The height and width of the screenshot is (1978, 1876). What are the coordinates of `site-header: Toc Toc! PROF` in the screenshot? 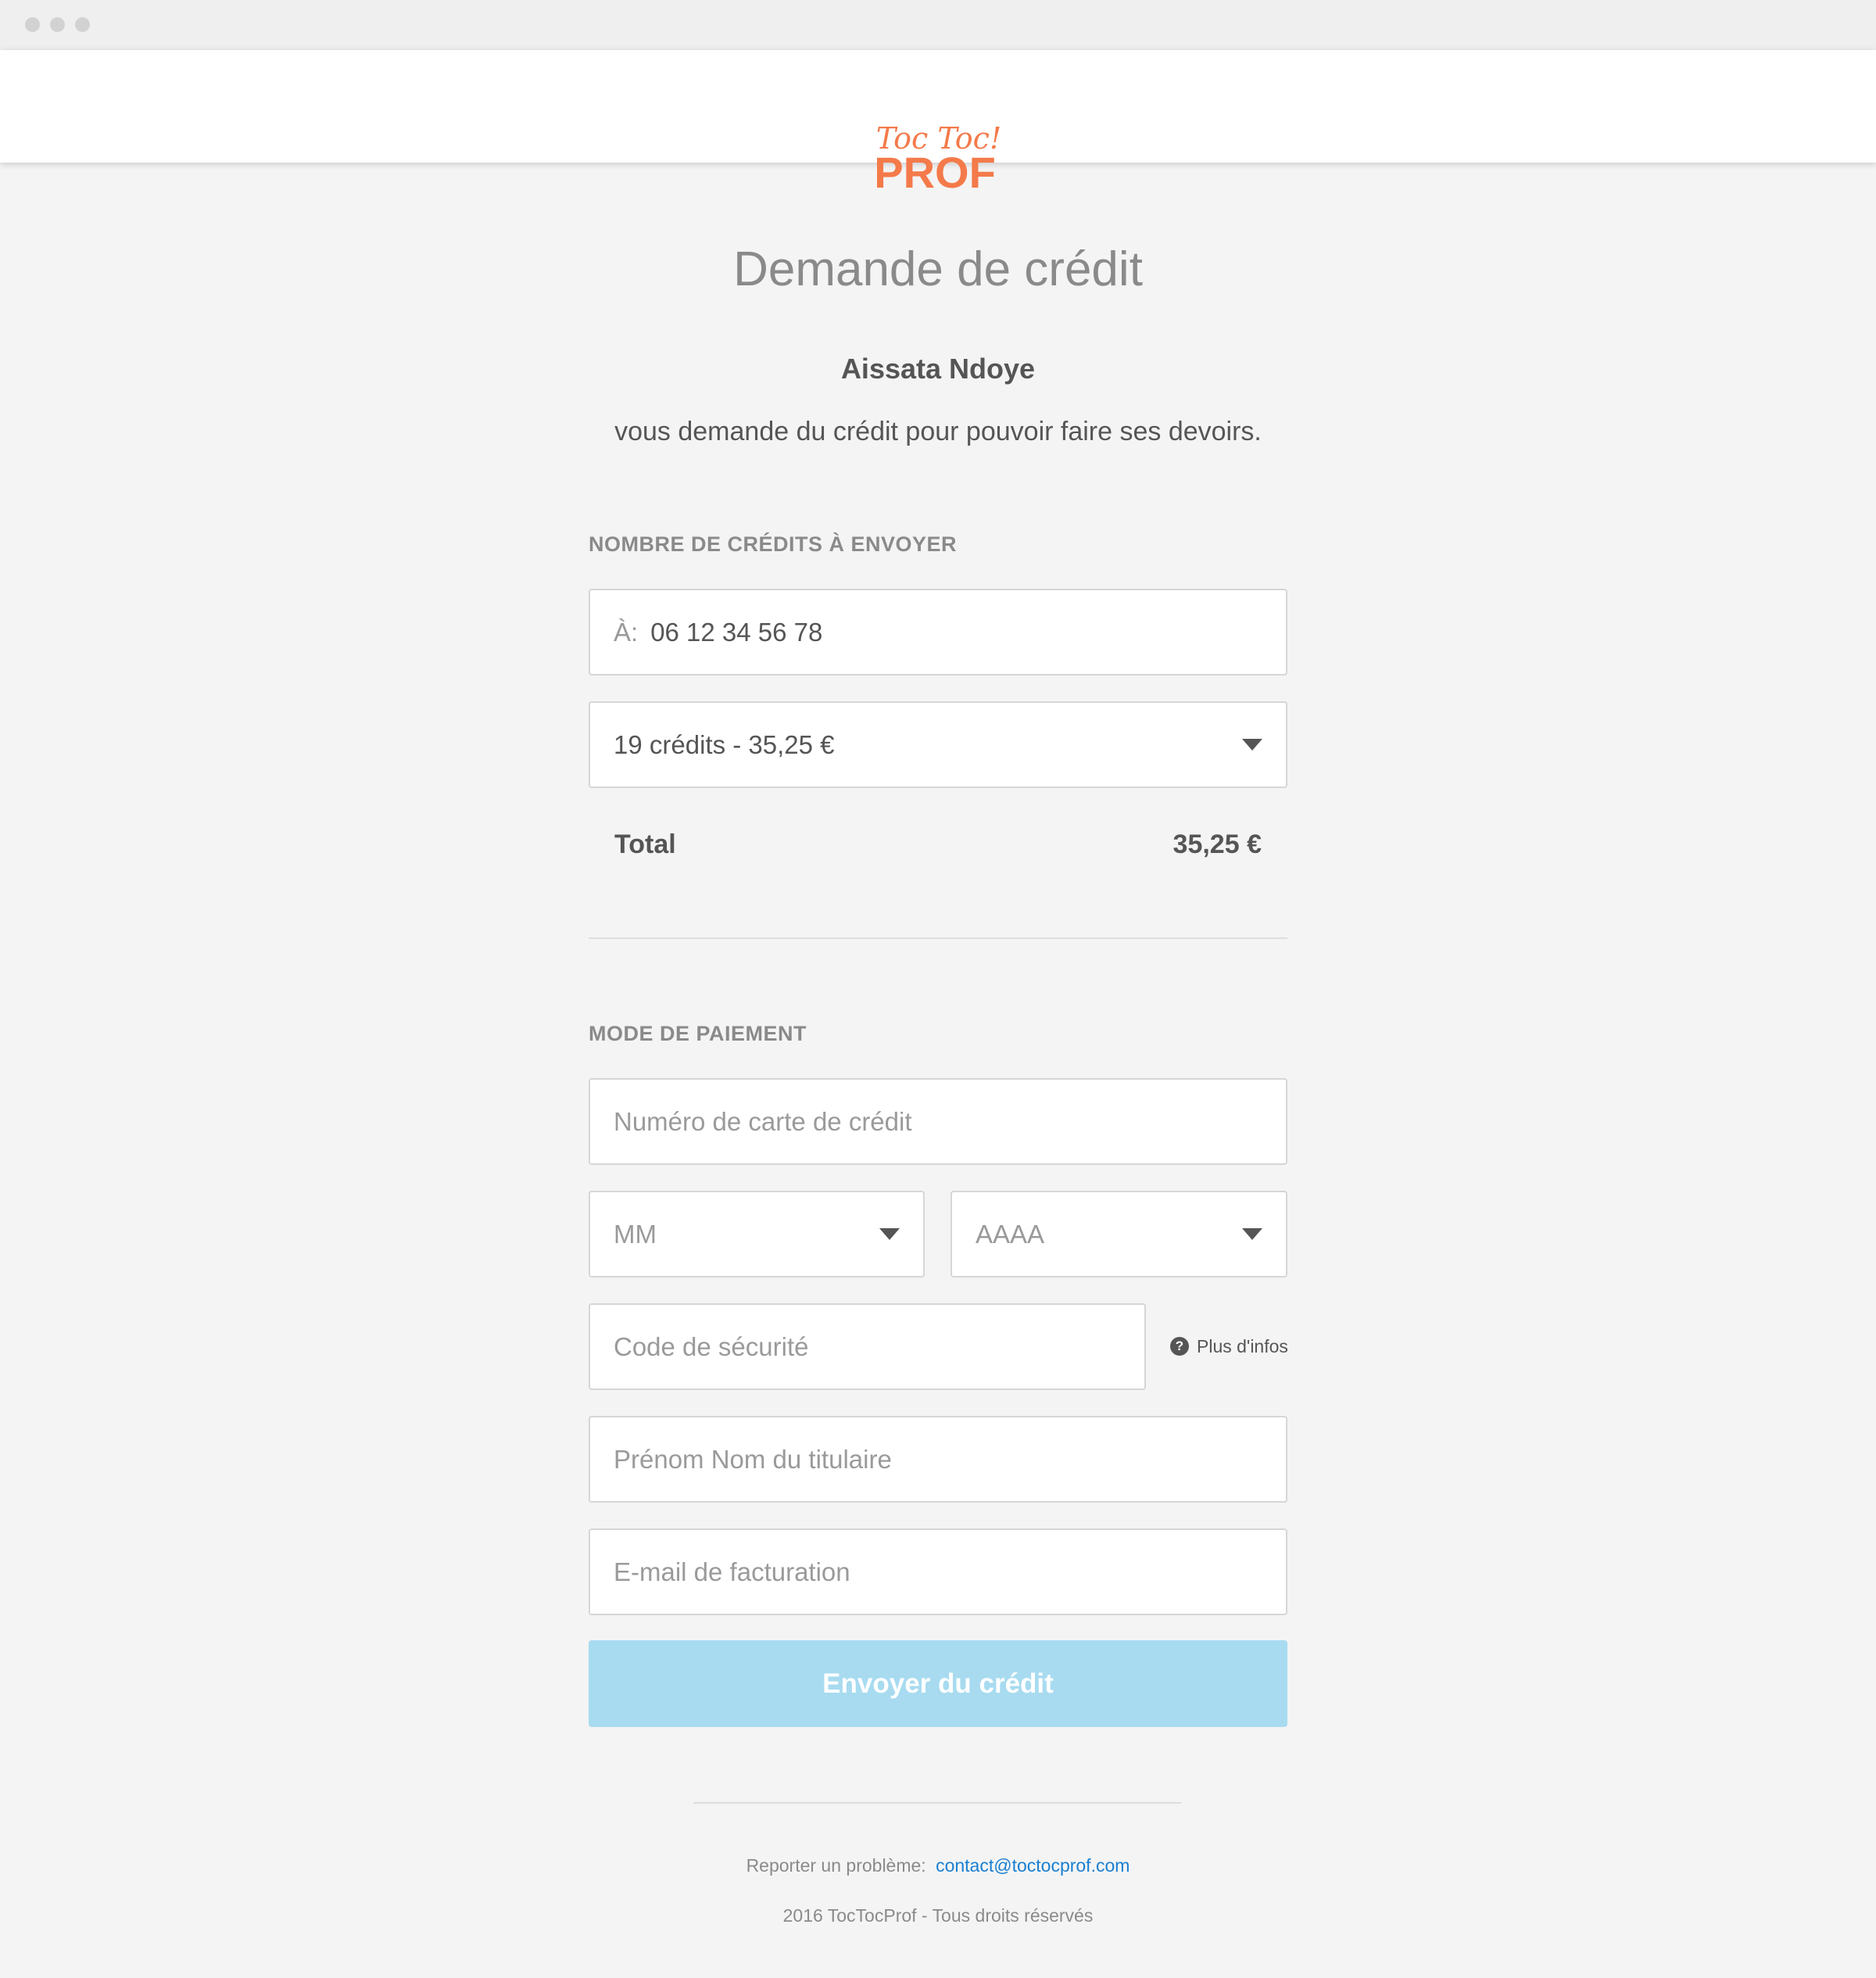 It's located at (938, 121).